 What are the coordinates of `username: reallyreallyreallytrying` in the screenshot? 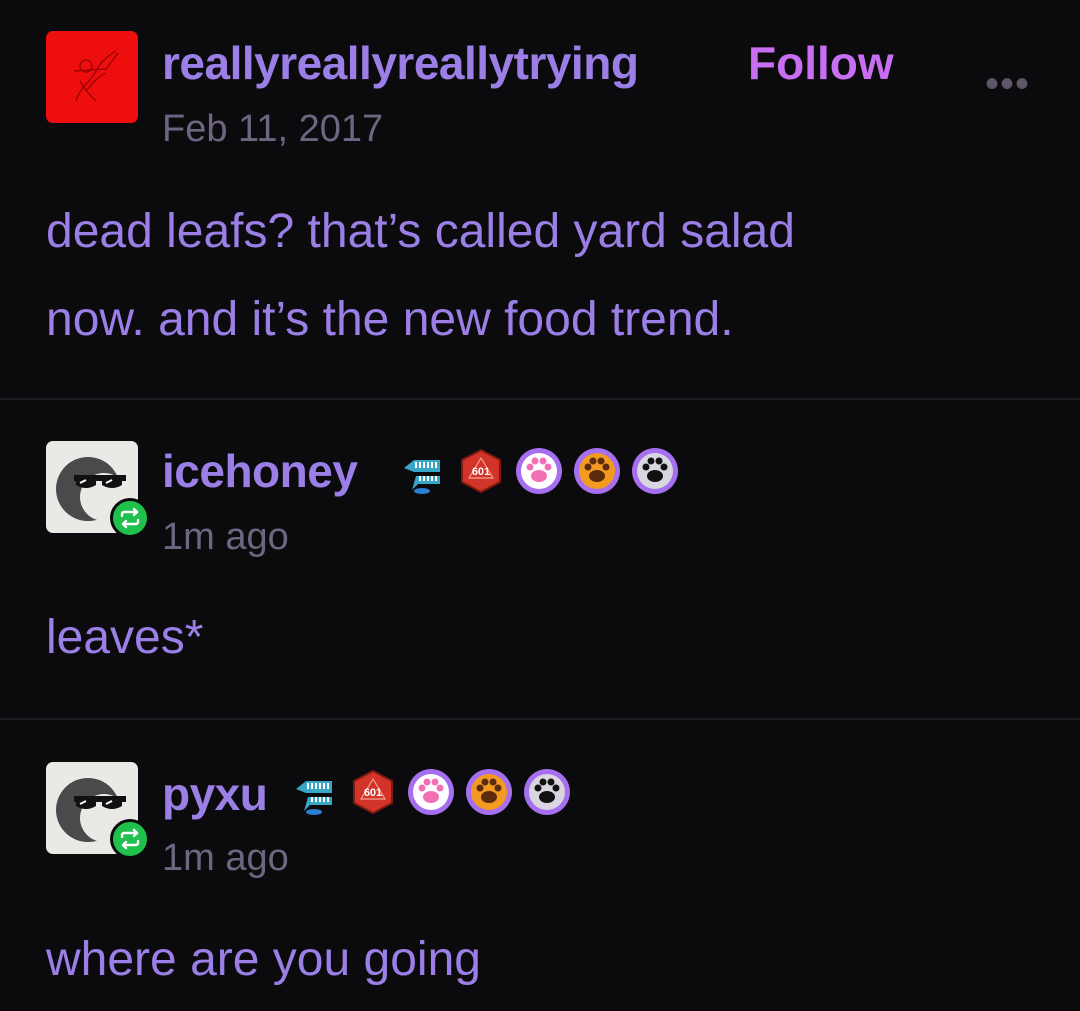 It's located at (400, 63).